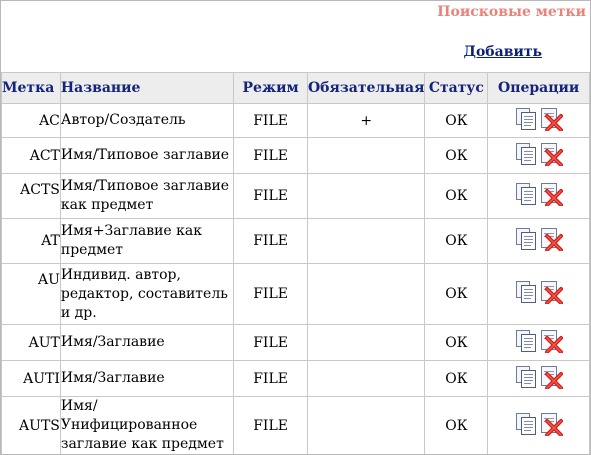 The image size is (591, 455). What do you see at coordinates (366, 120) in the screenshot?
I see `row-required: +` at bounding box center [366, 120].